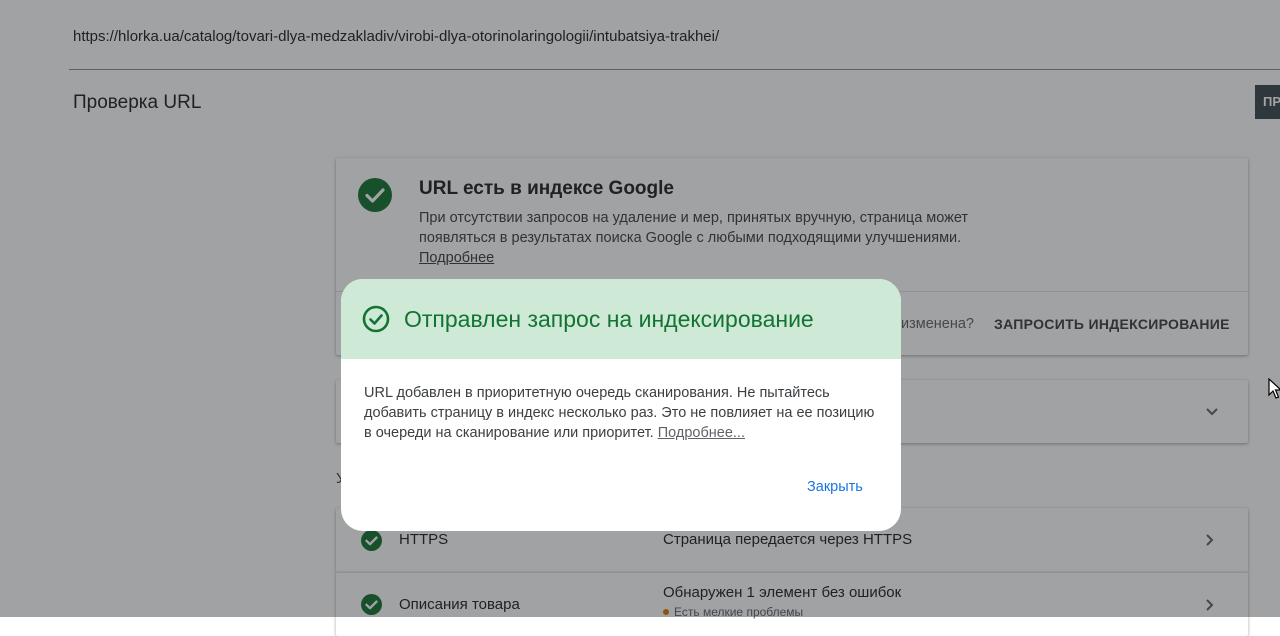 This screenshot has height=636, width=1280. What do you see at coordinates (376, 319) in the screenshot?
I see `check-circle-outline-icon` at bounding box center [376, 319].